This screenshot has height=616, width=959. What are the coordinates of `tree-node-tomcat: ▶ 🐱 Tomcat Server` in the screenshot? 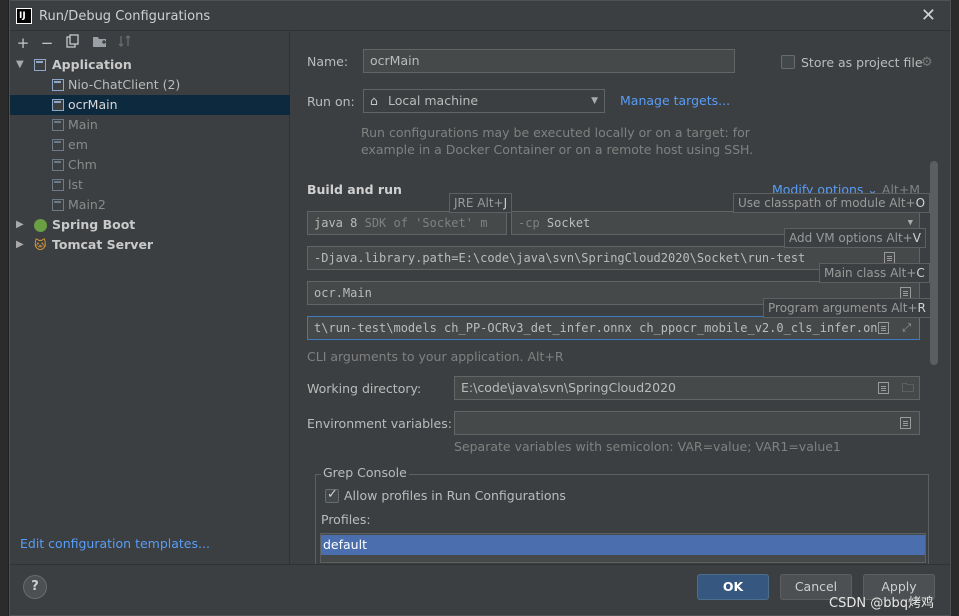 It's located at (150, 245).